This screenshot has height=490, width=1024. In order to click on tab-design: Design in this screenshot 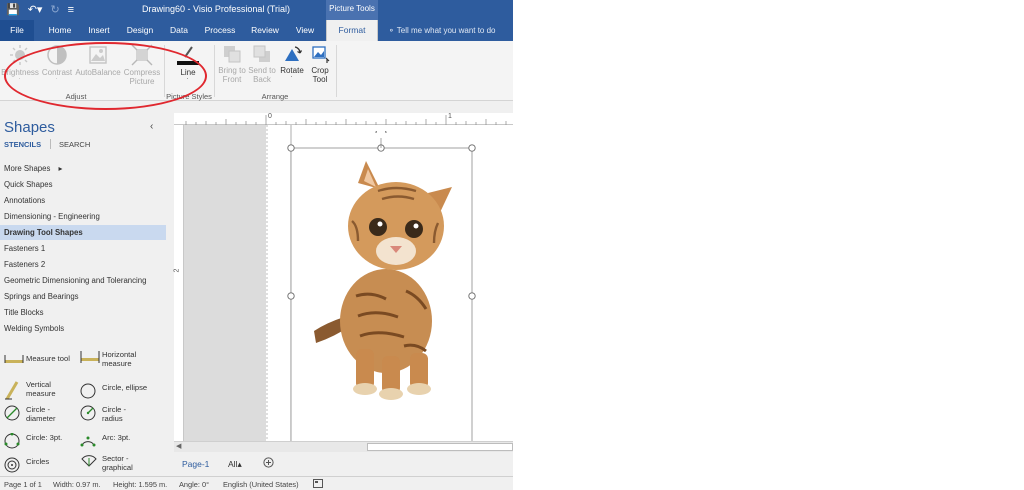, I will do `click(140, 30)`.